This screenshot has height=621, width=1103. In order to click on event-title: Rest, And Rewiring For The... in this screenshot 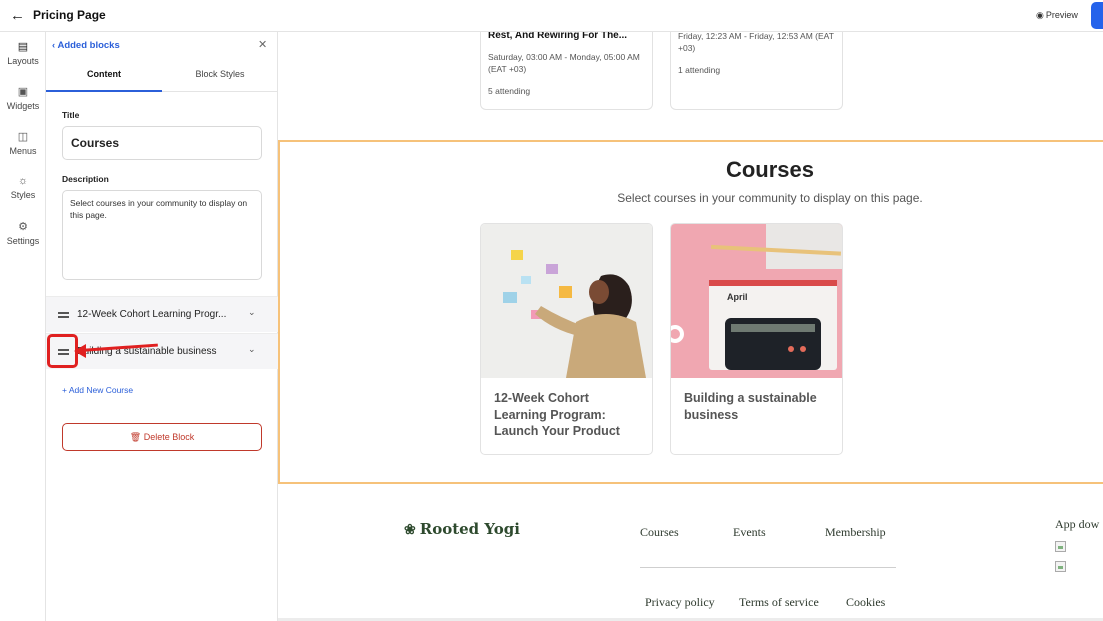, I will do `click(558, 36)`.